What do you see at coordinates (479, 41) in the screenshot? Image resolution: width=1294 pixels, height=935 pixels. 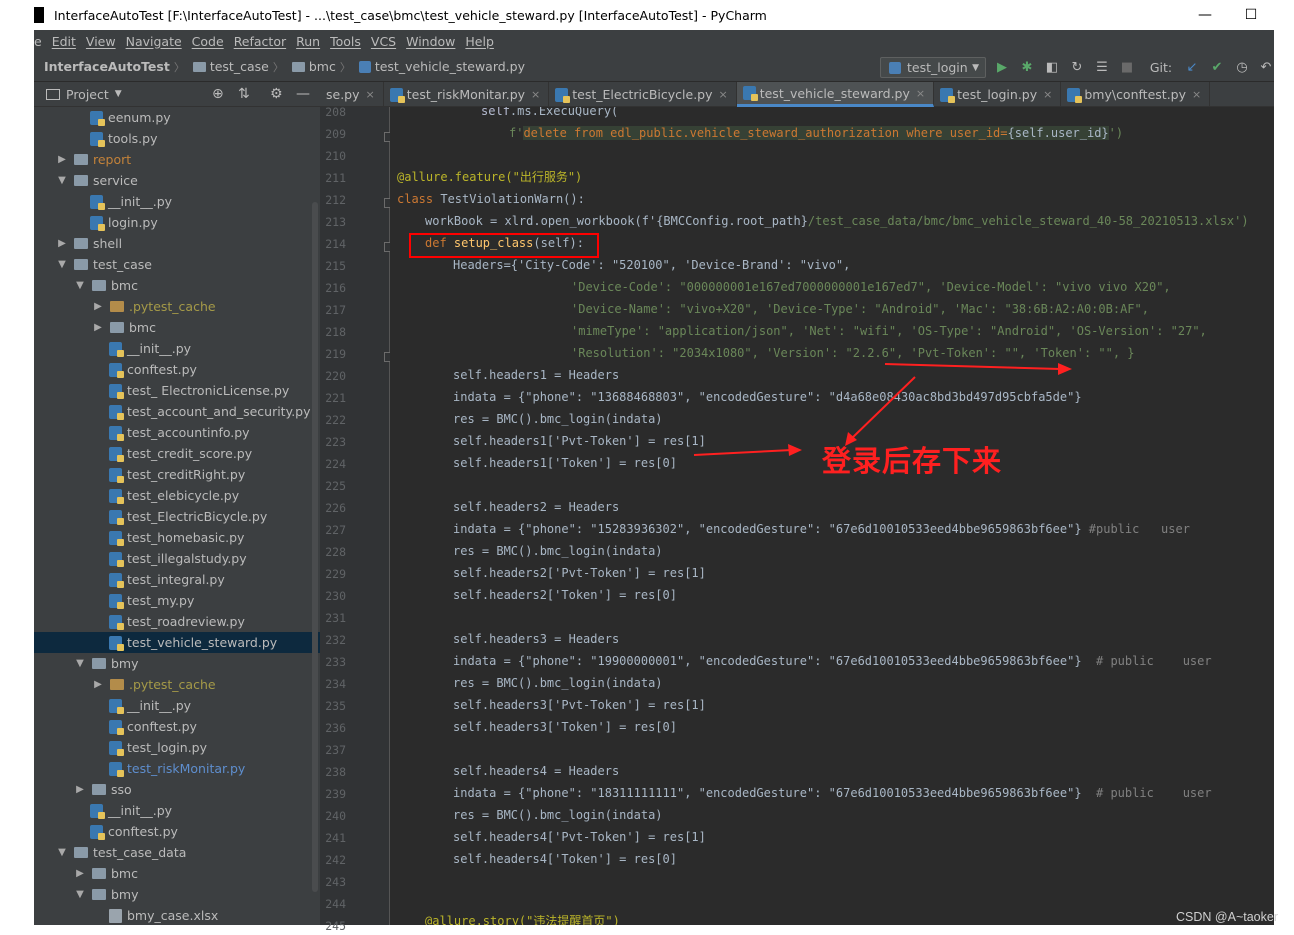 I see `menu-help: Help` at bounding box center [479, 41].